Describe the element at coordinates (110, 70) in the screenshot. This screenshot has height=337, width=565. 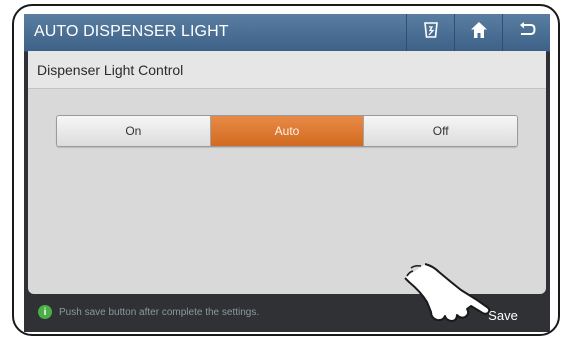
I see `panel-title: Dispenser Light Control` at that location.